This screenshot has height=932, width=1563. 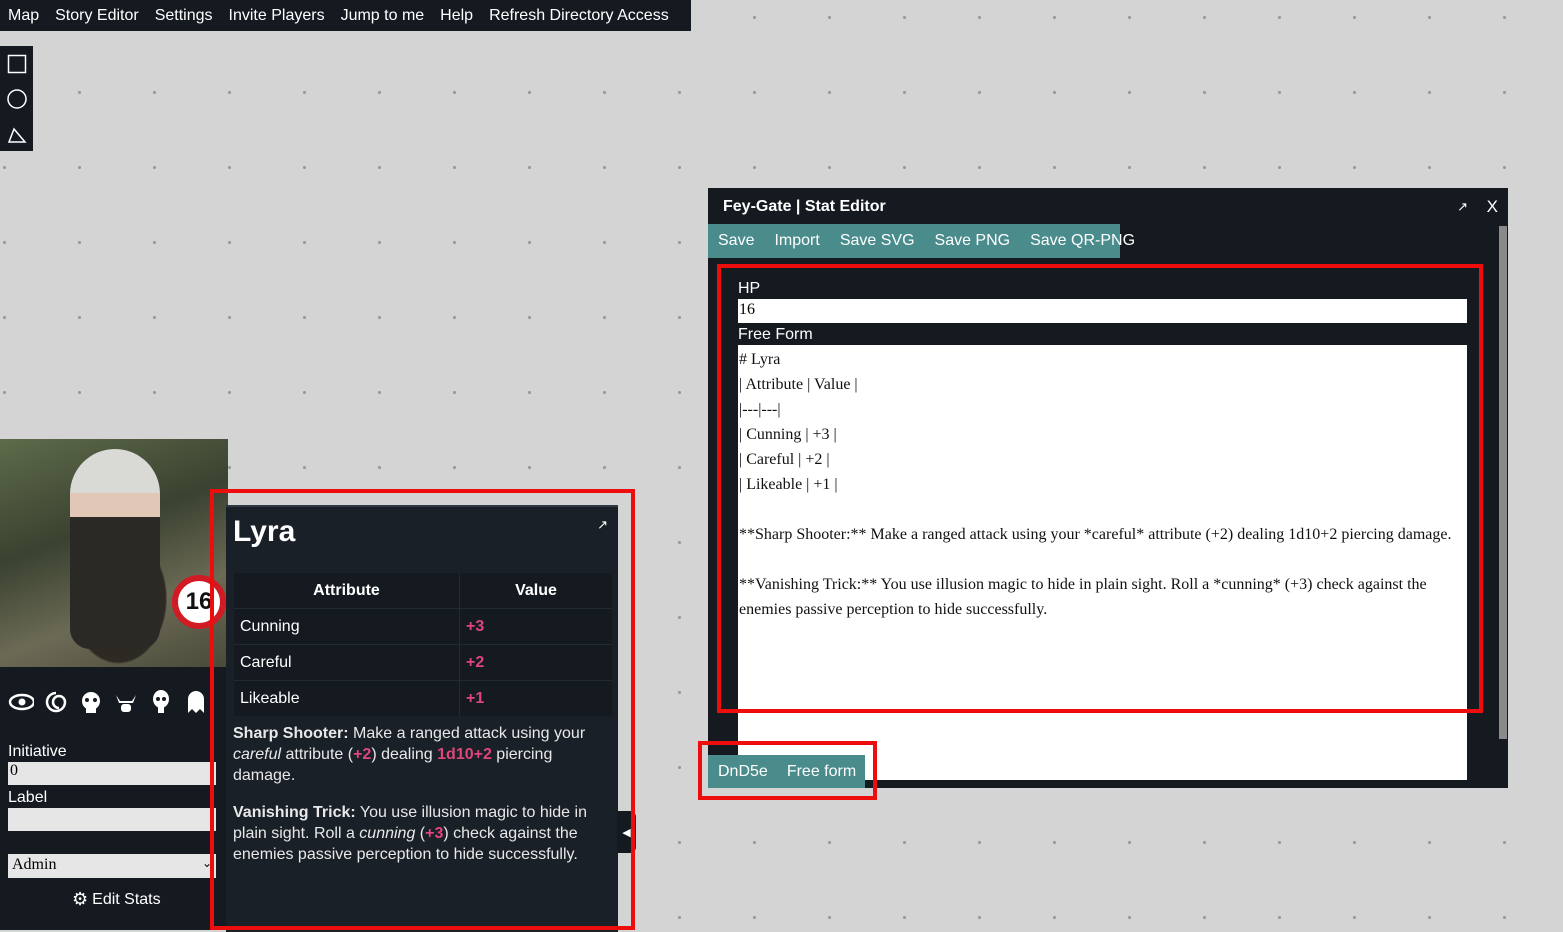 What do you see at coordinates (199, 602) in the screenshot?
I see `hp-badge: 16` at bounding box center [199, 602].